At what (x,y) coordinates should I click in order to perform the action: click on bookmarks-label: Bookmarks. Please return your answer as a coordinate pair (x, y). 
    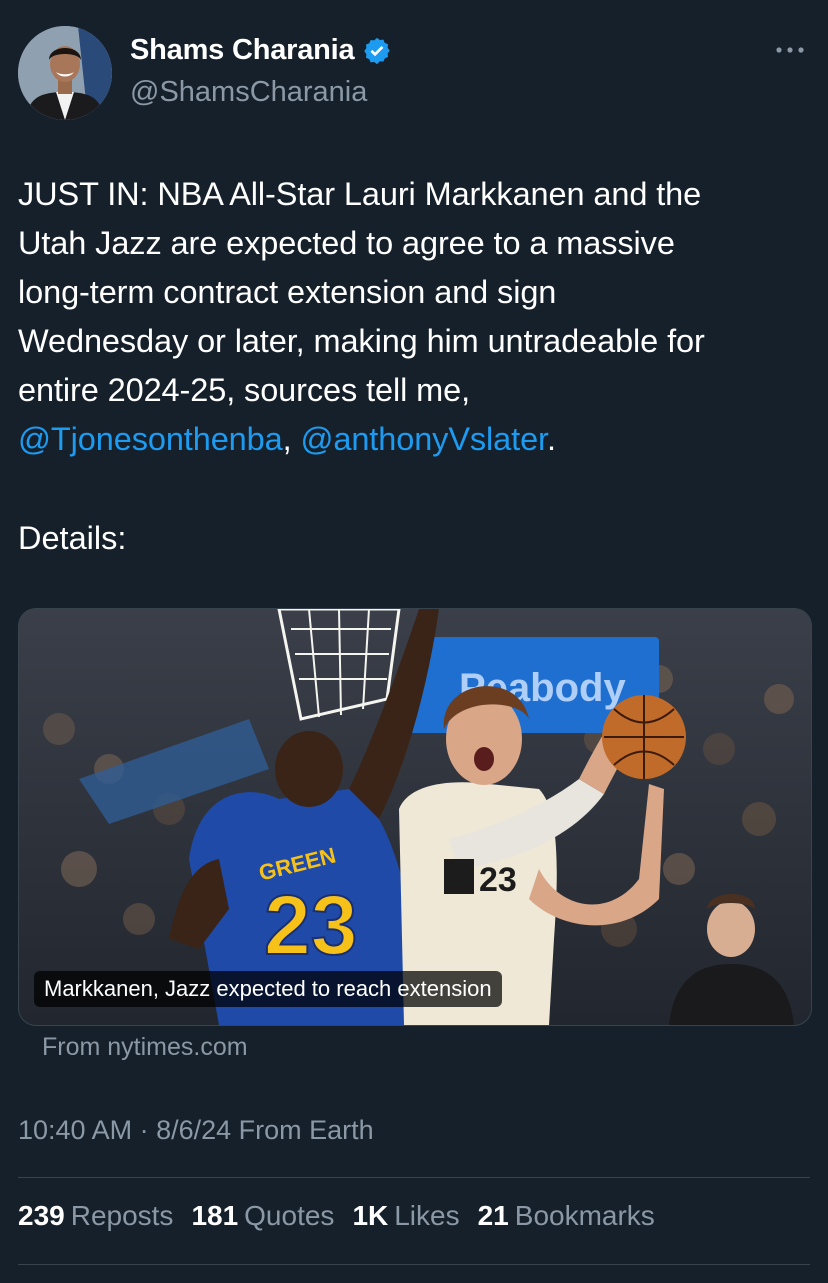
    Looking at the image, I should click on (584, 1215).